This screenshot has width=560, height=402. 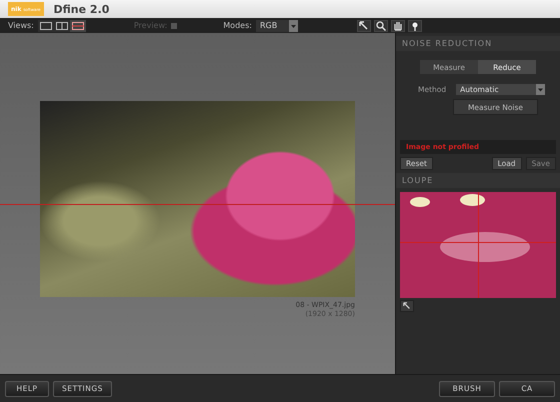 What do you see at coordinates (478, 180) in the screenshot?
I see `panel-header: LOUPE` at bounding box center [478, 180].